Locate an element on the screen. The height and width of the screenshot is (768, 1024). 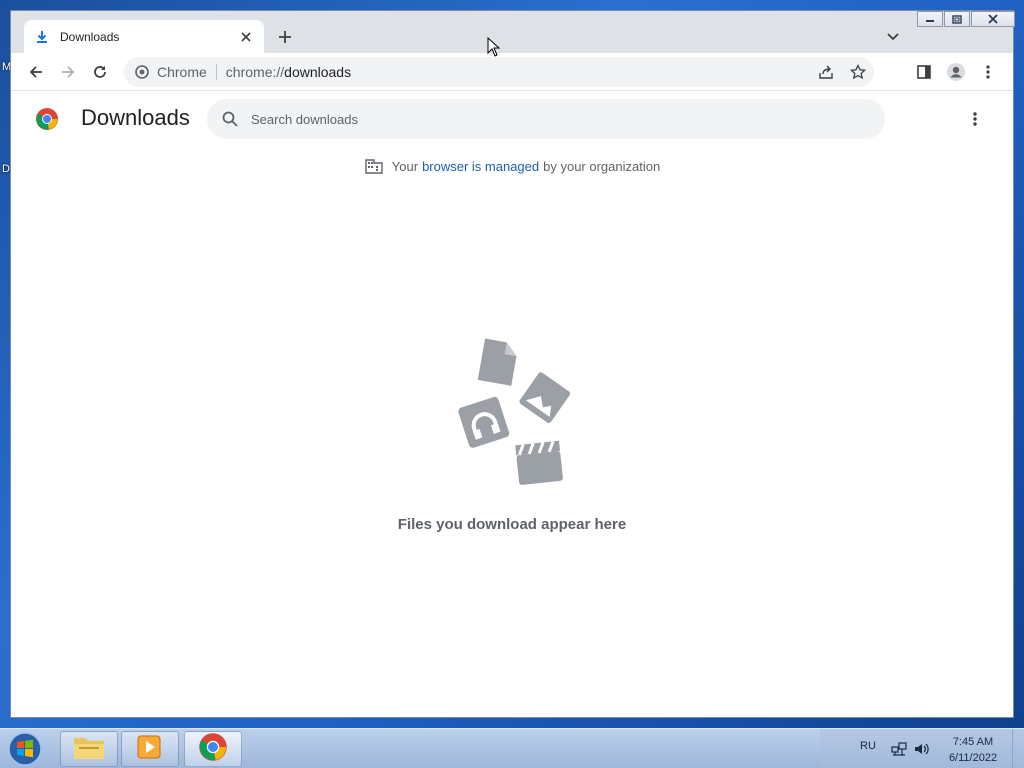
desktop-icon-label-fragment: D is located at coordinates (6, 169).